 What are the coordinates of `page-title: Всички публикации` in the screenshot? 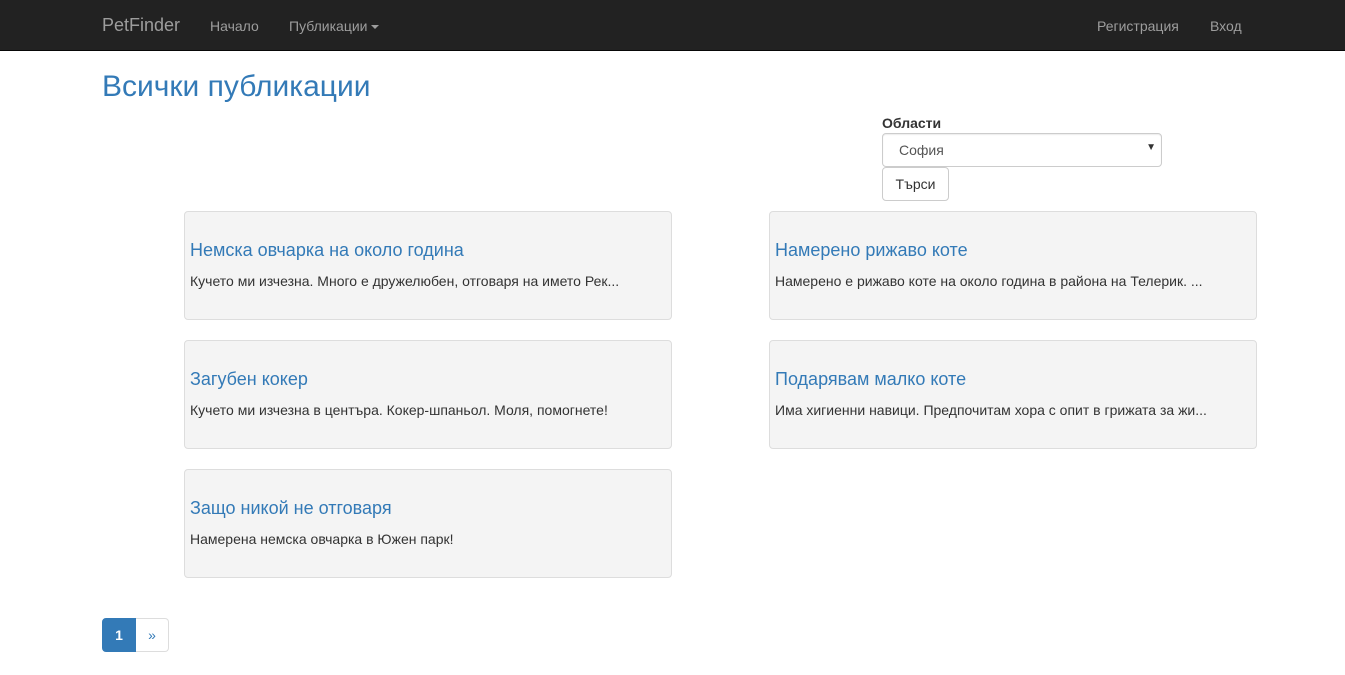 It's located at (236, 86).